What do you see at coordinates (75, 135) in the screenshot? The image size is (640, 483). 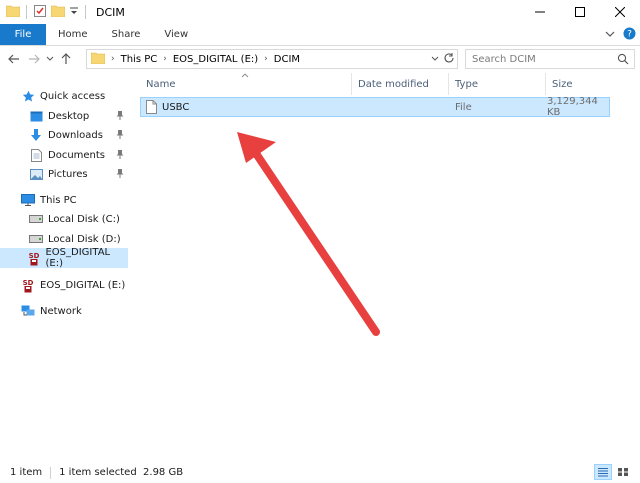 I see `sidebar-item-label: Downloads` at bounding box center [75, 135].